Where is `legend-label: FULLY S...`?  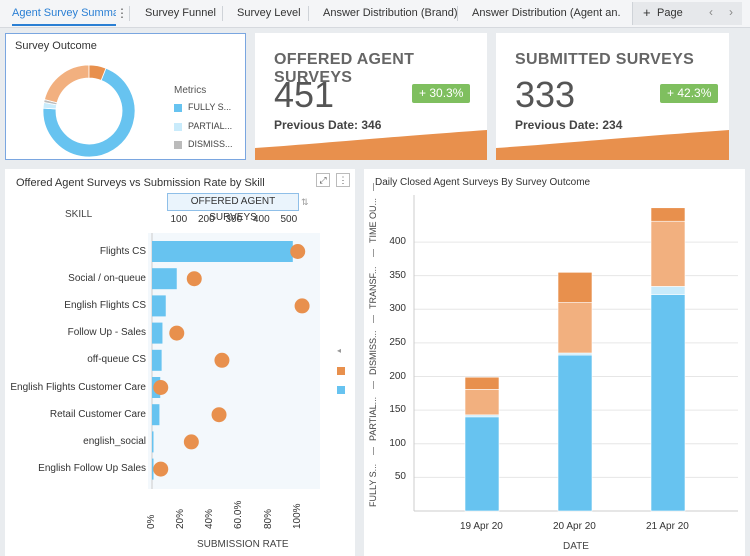
legend-label: FULLY S... is located at coordinates (210, 107).